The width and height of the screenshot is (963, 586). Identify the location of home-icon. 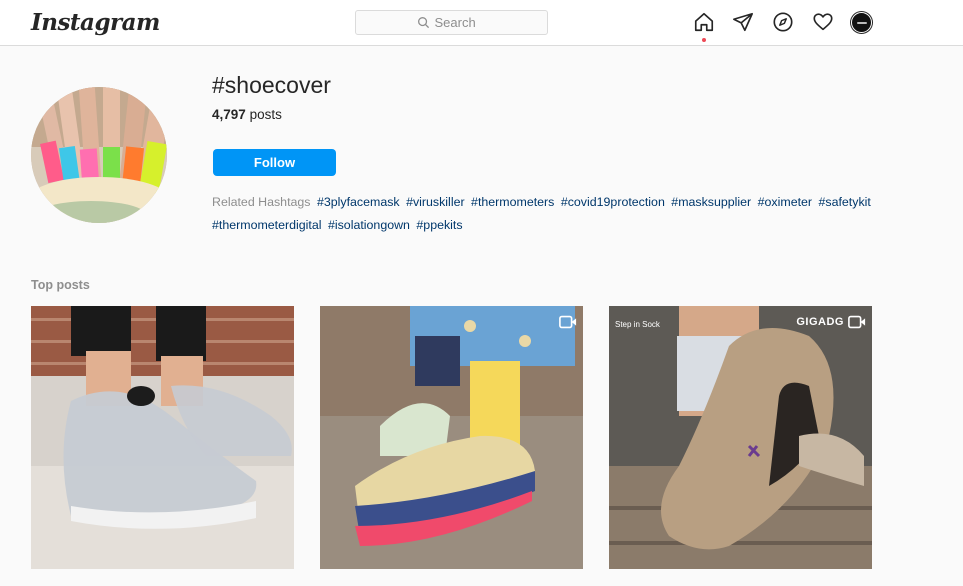
(704, 22).